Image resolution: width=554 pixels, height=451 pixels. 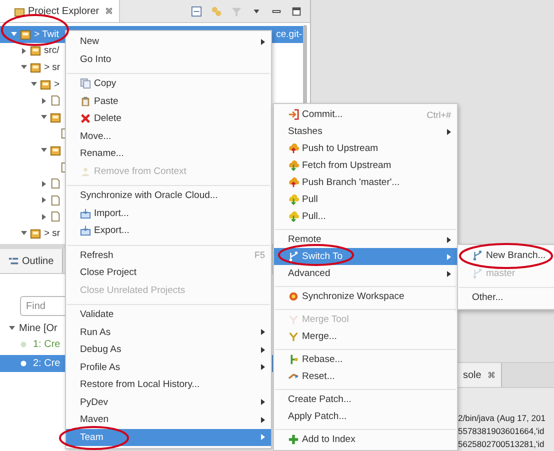 What do you see at coordinates (502, 444) in the screenshot?
I see `console-line: 5625802700513281,'id` at bounding box center [502, 444].